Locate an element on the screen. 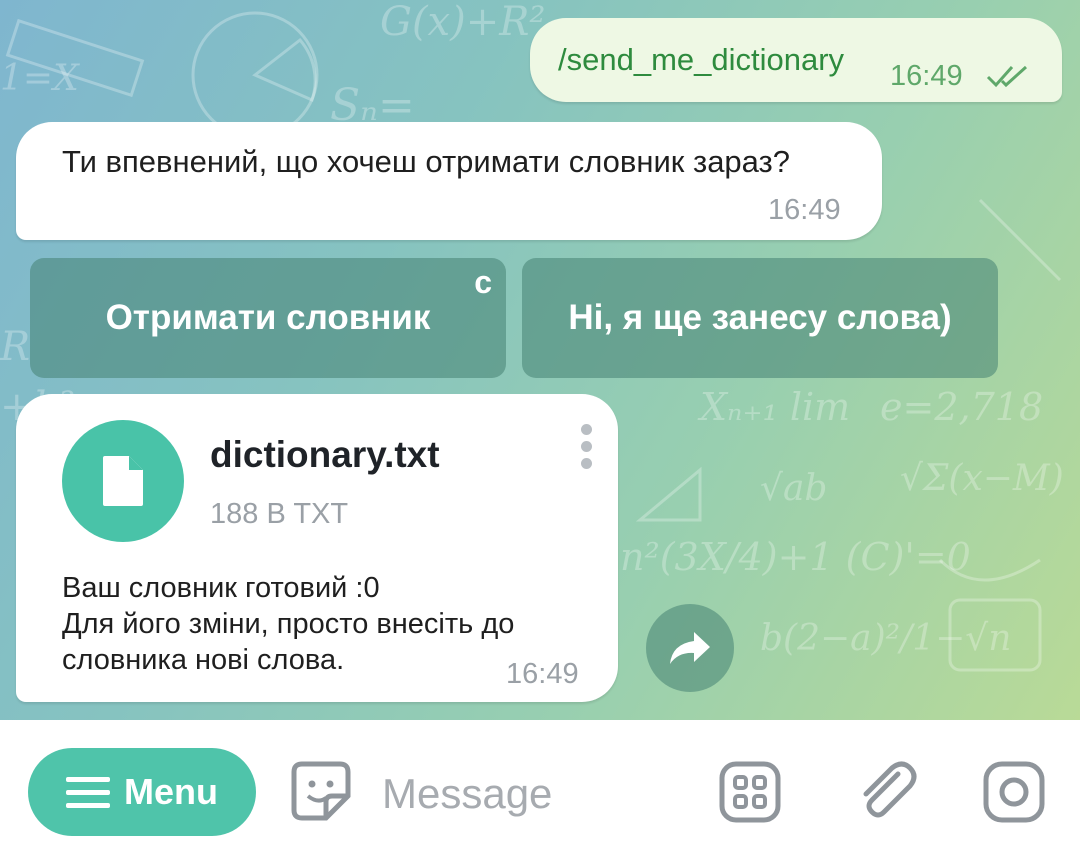 The image size is (1080, 847). file-meta: 188 B TXT is located at coordinates (279, 514).